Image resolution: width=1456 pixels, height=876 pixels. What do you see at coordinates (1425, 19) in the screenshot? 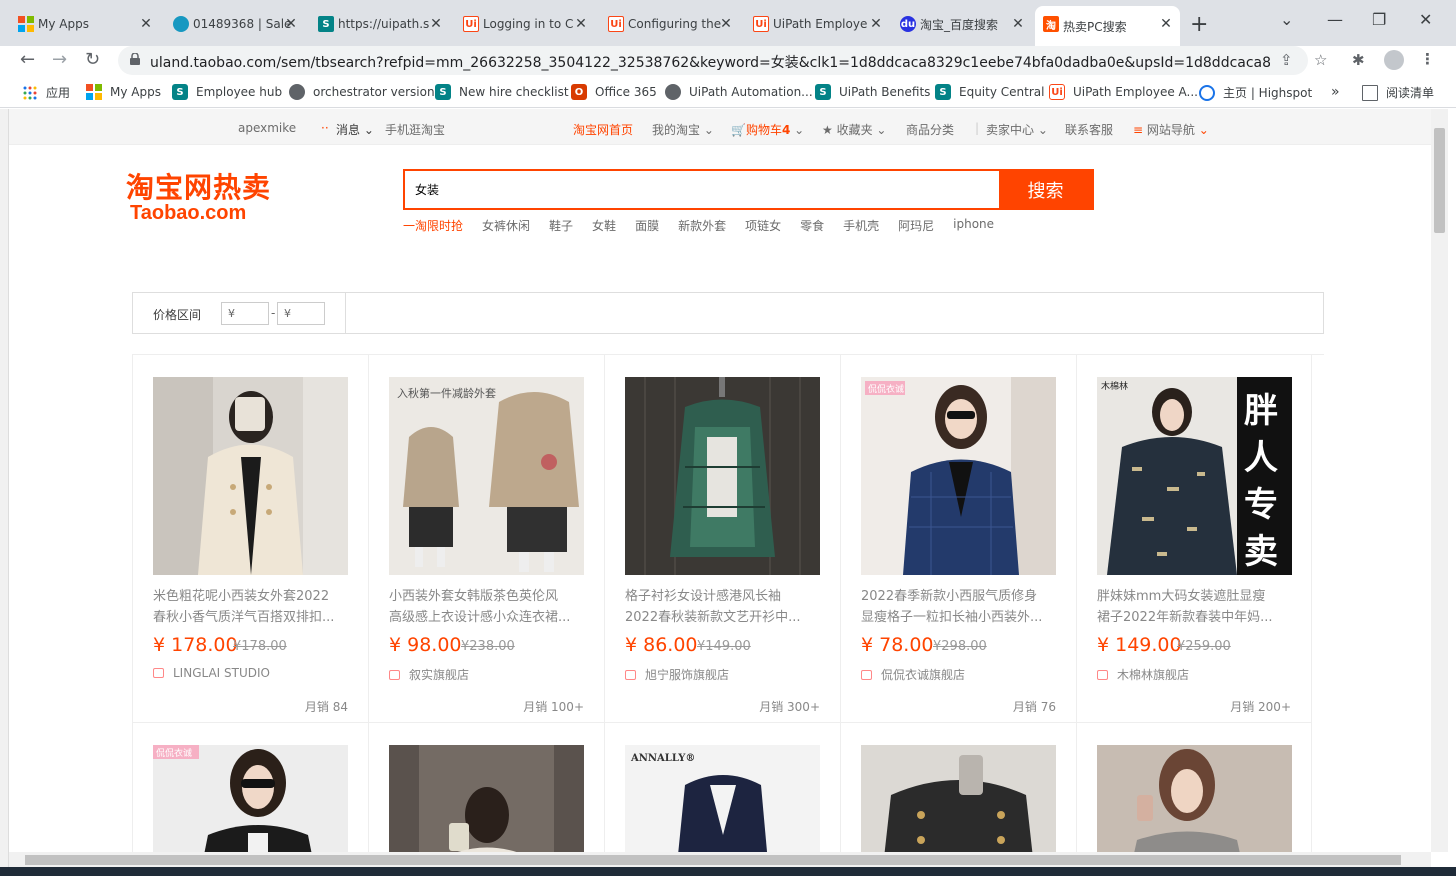
I see `close-window-button: ✕` at bounding box center [1425, 19].